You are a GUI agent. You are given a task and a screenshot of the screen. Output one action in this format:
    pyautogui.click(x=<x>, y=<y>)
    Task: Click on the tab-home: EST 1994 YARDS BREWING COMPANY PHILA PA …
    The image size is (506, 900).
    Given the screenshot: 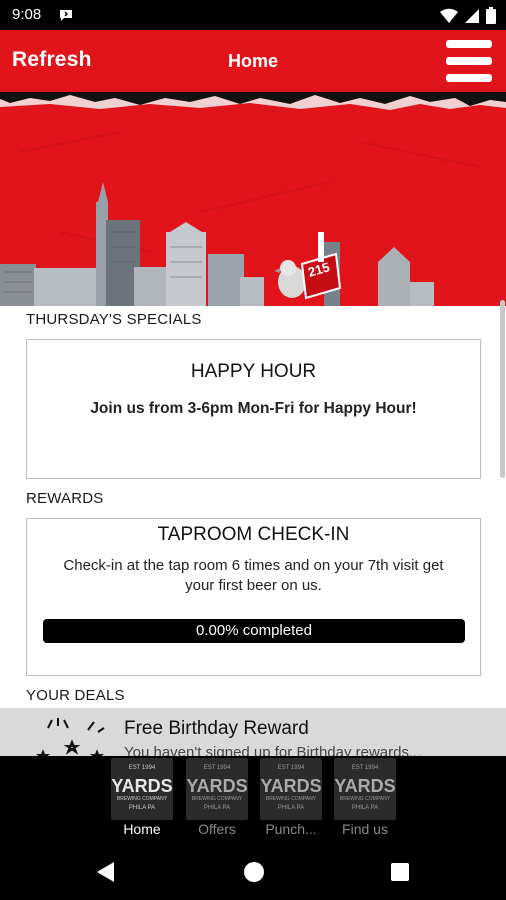 What is the action you would take?
    pyautogui.click(x=145, y=800)
    